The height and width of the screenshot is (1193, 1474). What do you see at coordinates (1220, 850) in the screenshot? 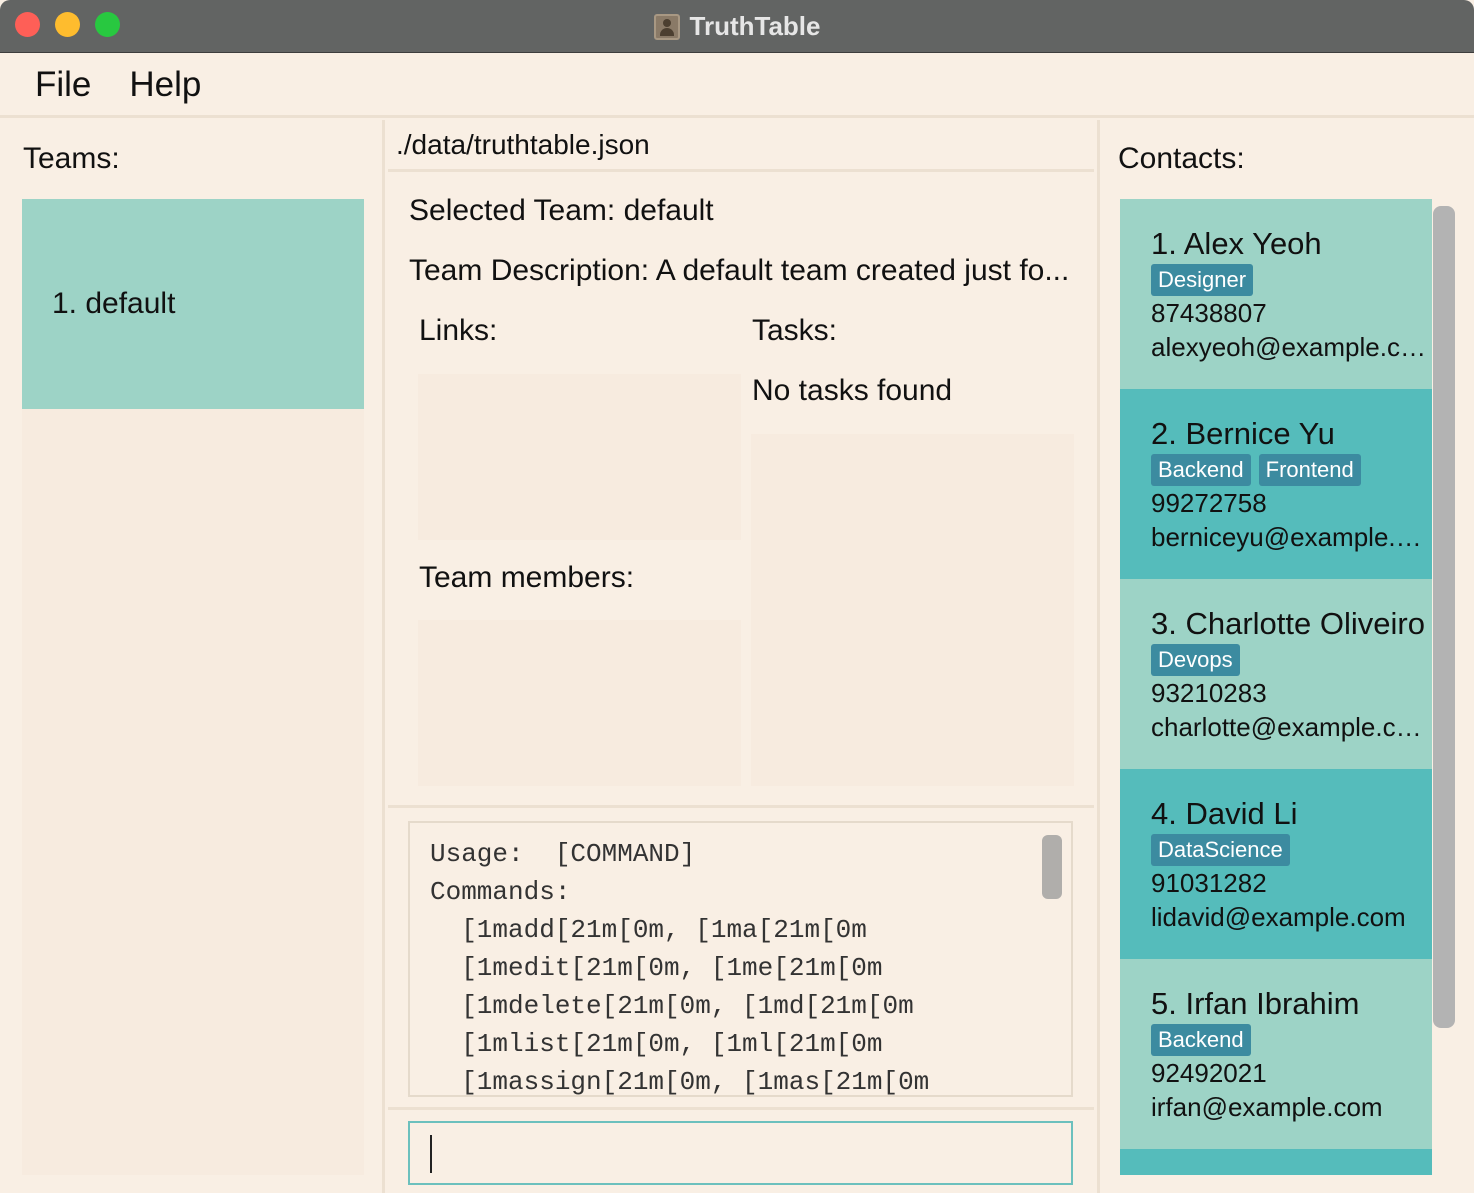
I see `contact-tag: DataScience` at bounding box center [1220, 850].